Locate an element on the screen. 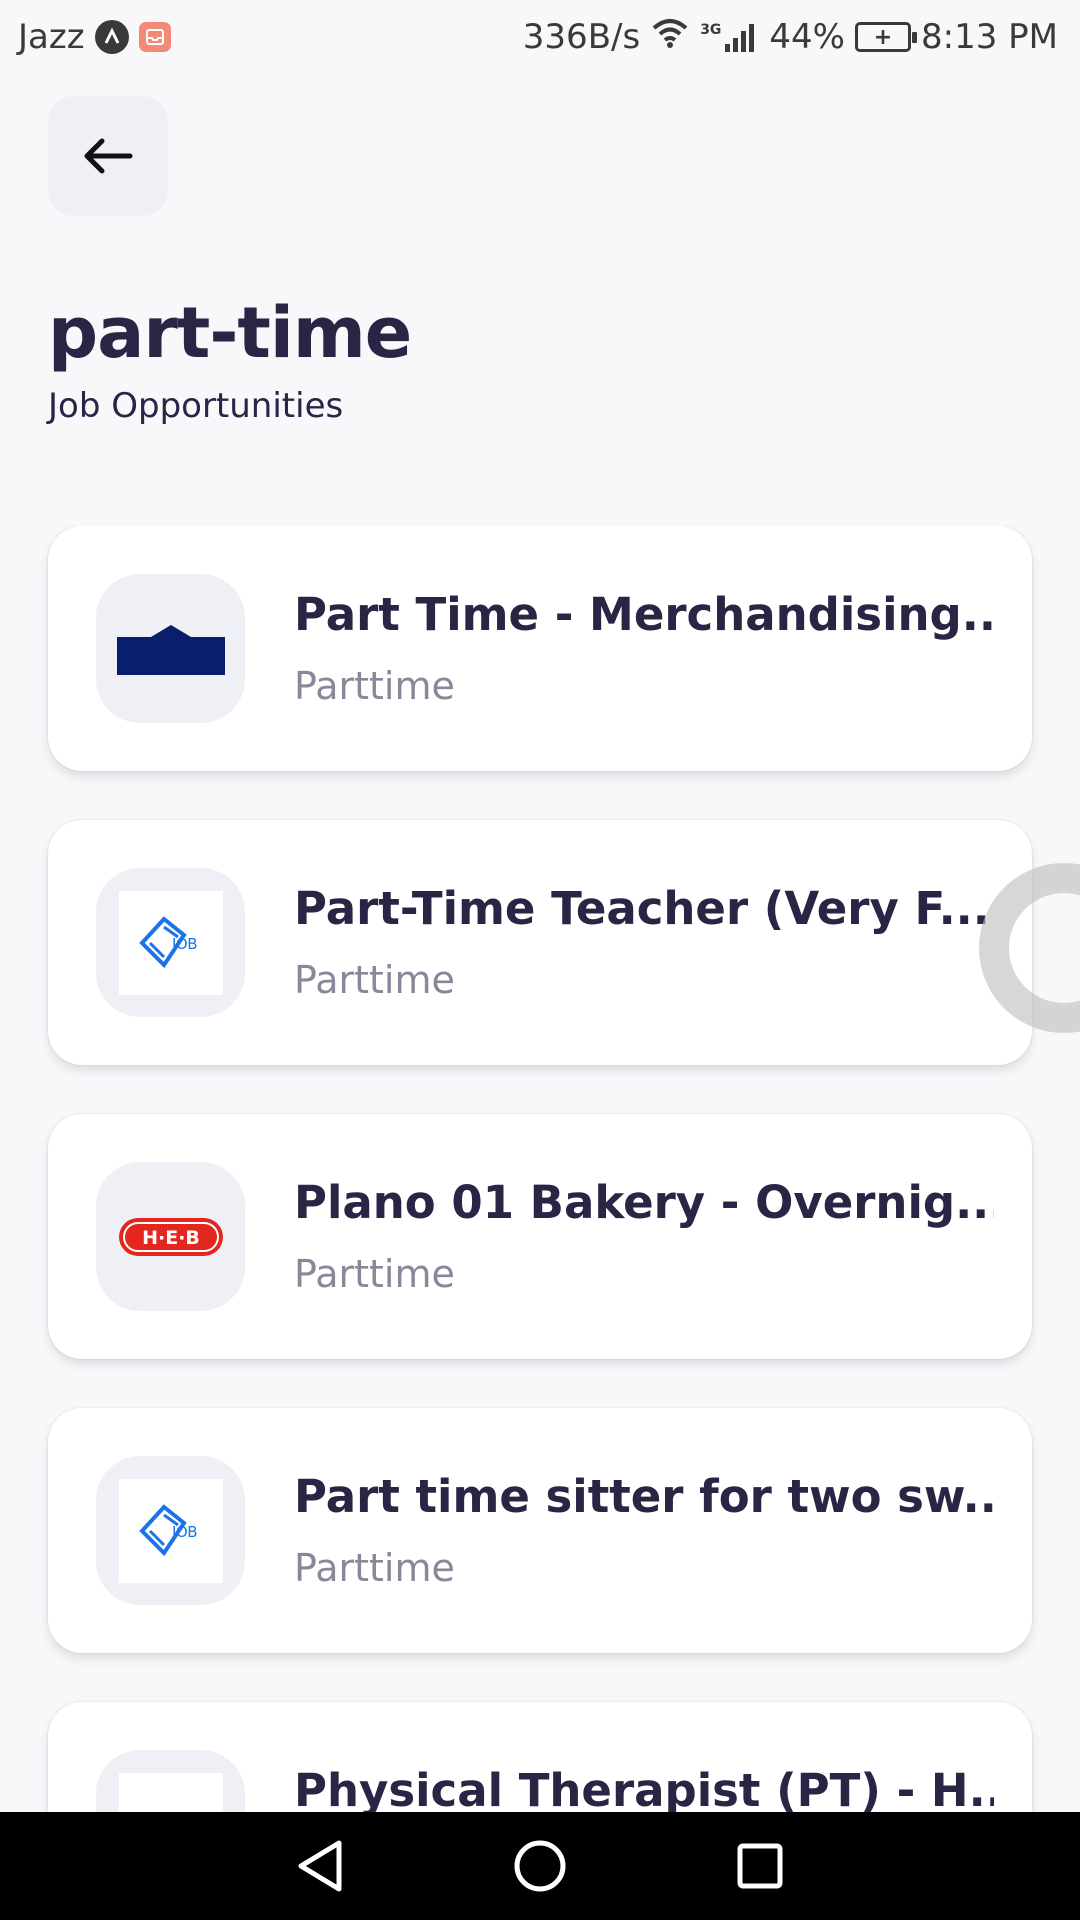 This screenshot has height=1920, width=1080. square-recents-icon is located at coordinates (760, 1866).